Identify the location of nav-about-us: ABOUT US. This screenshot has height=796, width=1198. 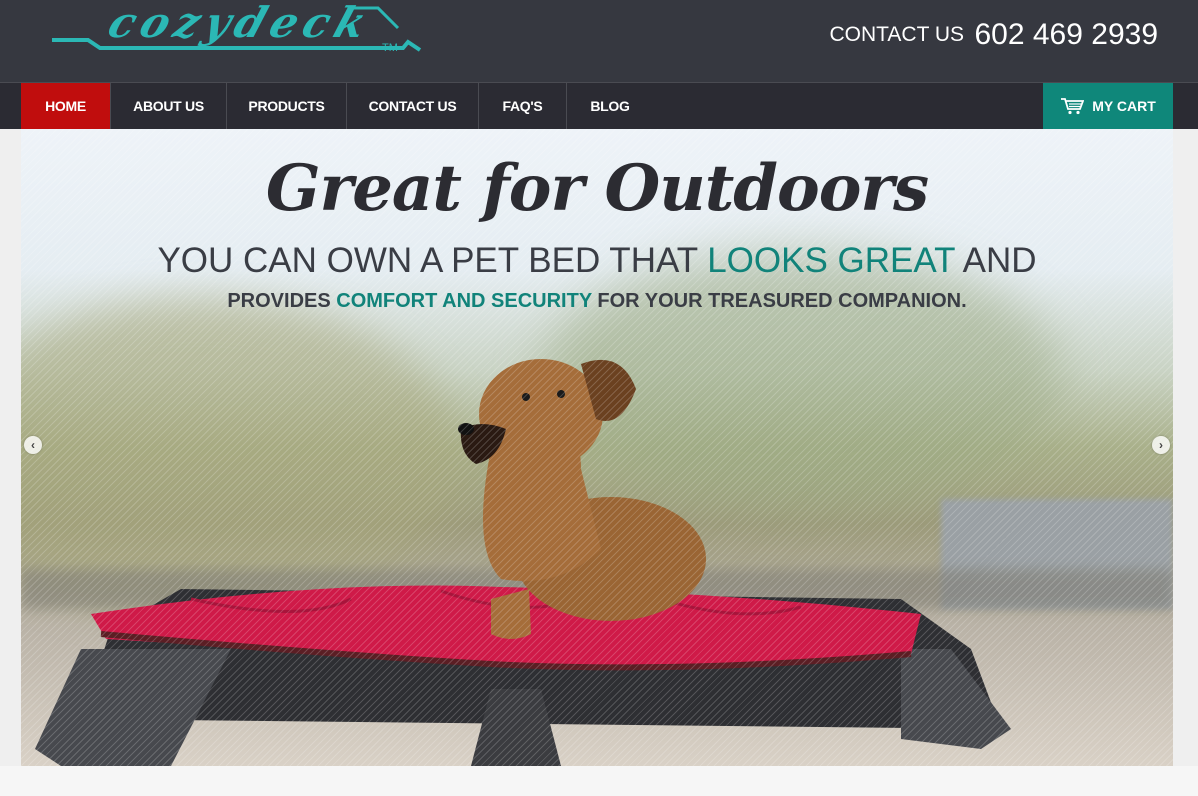
(169, 106).